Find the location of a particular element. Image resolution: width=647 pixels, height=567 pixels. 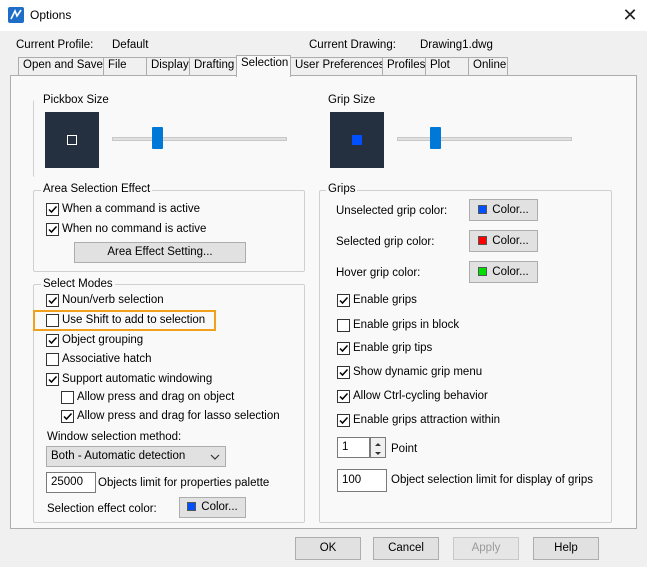

close-icon: ✕ is located at coordinates (630, 15).